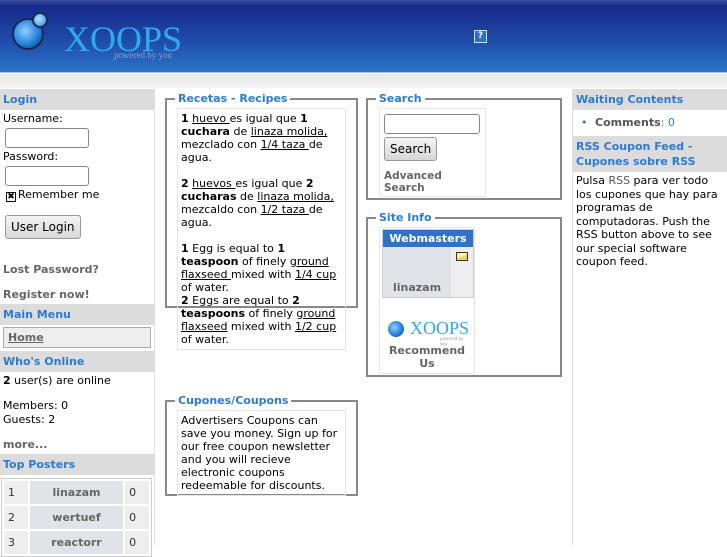  What do you see at coordinates (432, 124) in the screenshot?
I see `search-input` at bounding box center [432, 124].